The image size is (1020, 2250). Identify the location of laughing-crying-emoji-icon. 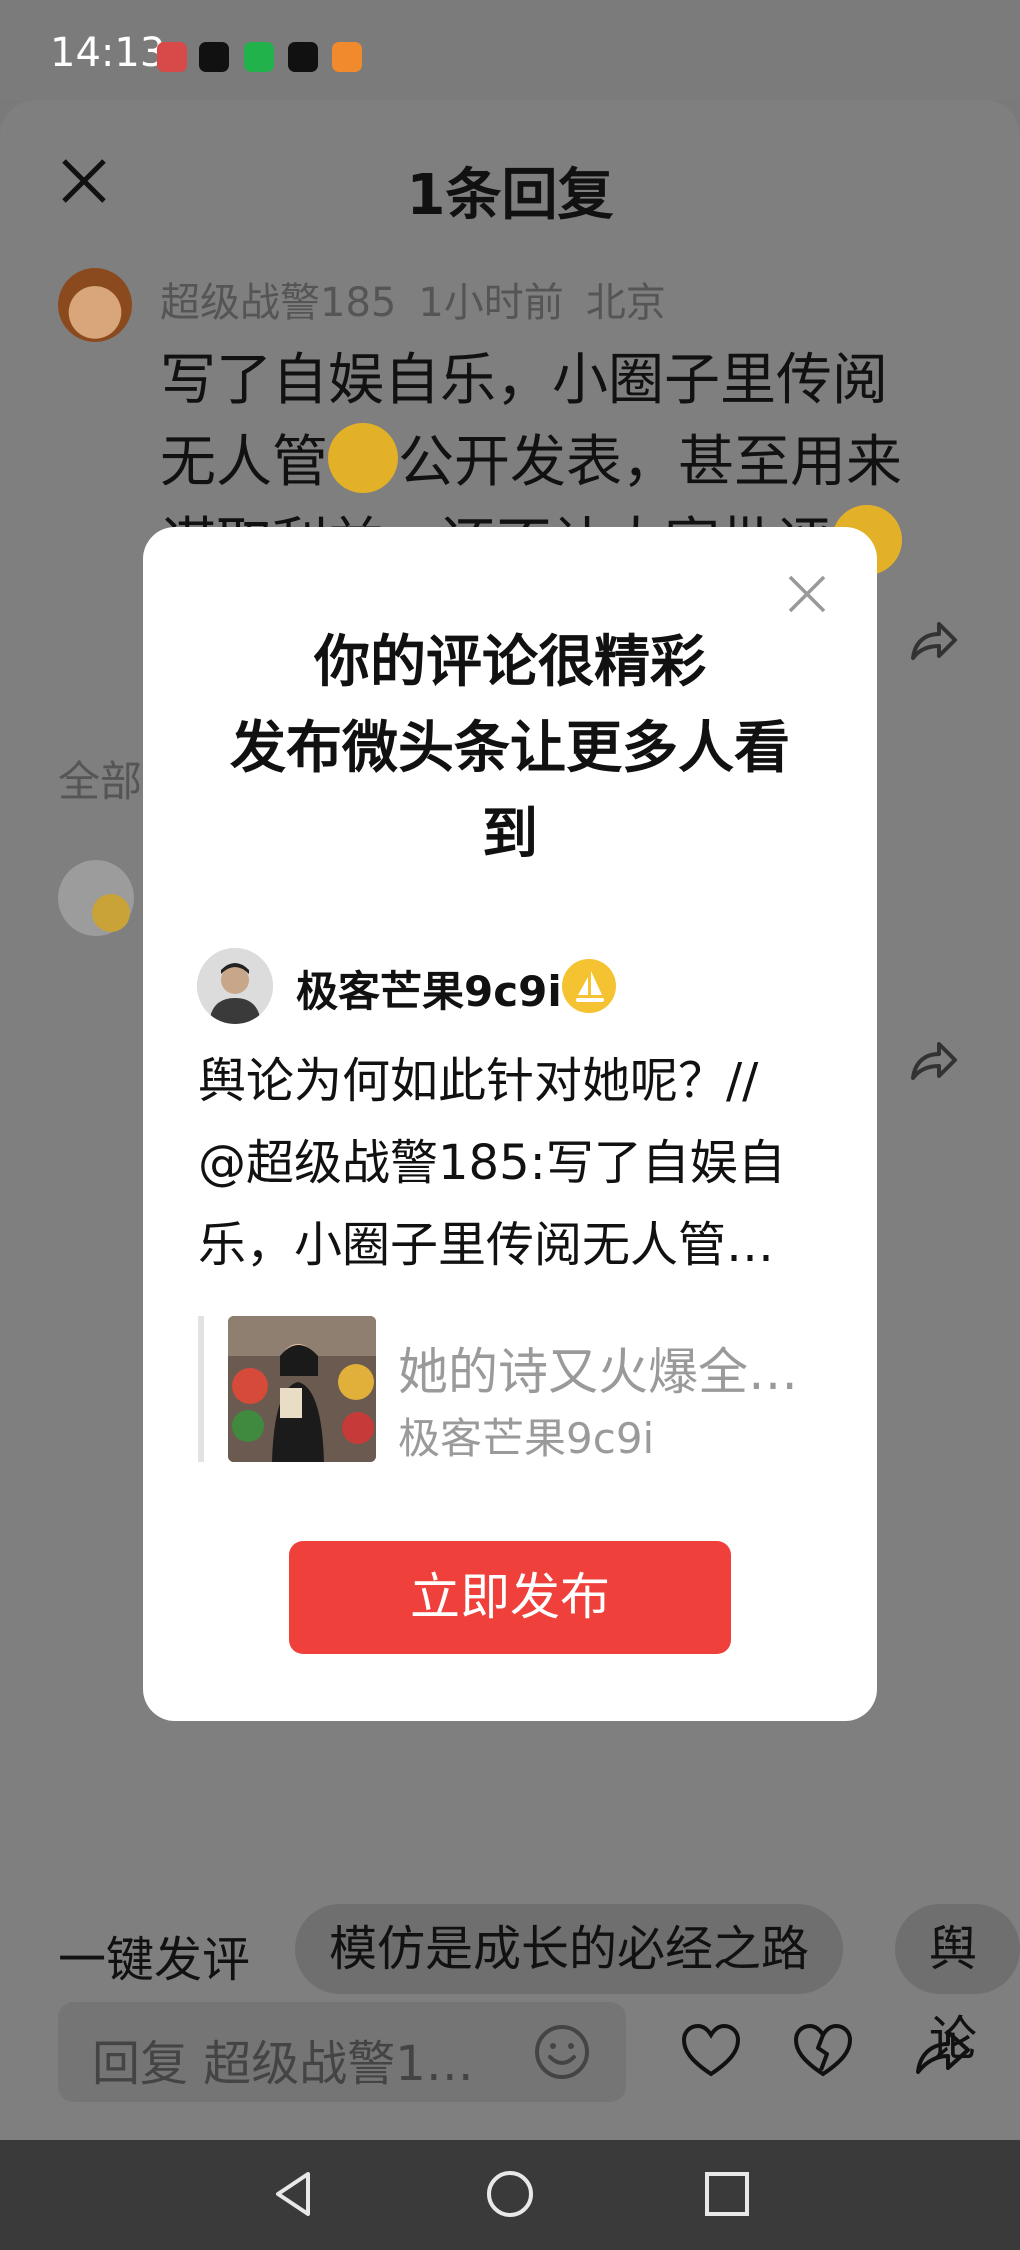
(363, 458).